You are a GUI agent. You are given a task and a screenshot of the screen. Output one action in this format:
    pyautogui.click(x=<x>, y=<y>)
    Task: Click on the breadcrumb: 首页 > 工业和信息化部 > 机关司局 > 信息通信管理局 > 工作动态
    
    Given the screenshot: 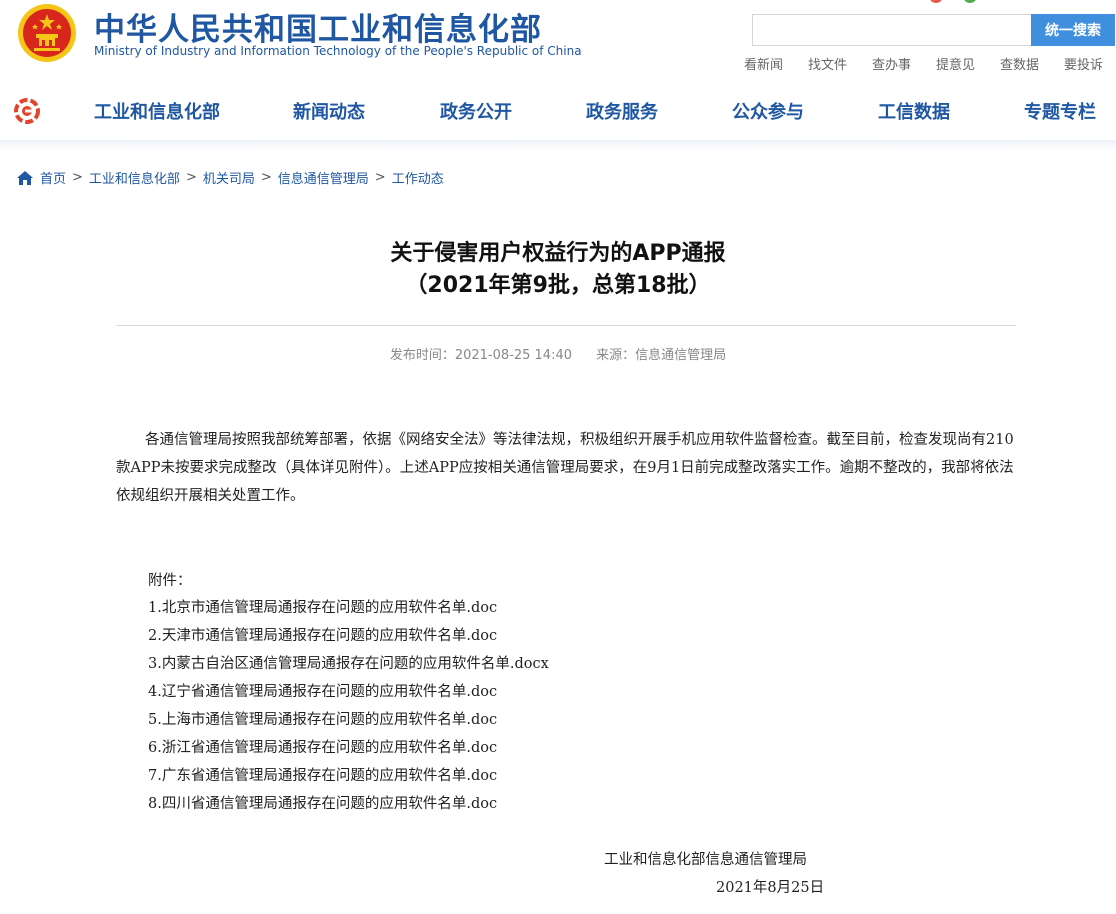 What is the action you would take?
    pyautogui.click(x=230, y=177)
    